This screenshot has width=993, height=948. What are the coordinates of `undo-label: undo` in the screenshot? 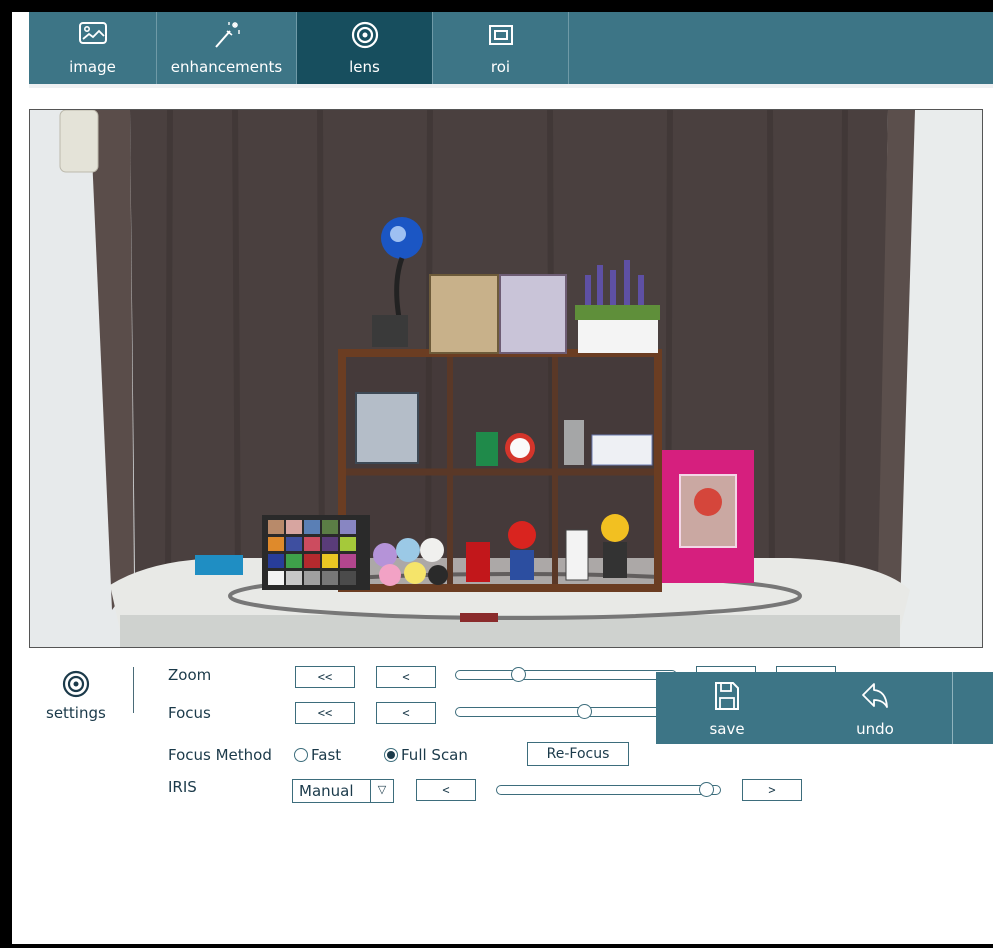 It's located at (875, 729).